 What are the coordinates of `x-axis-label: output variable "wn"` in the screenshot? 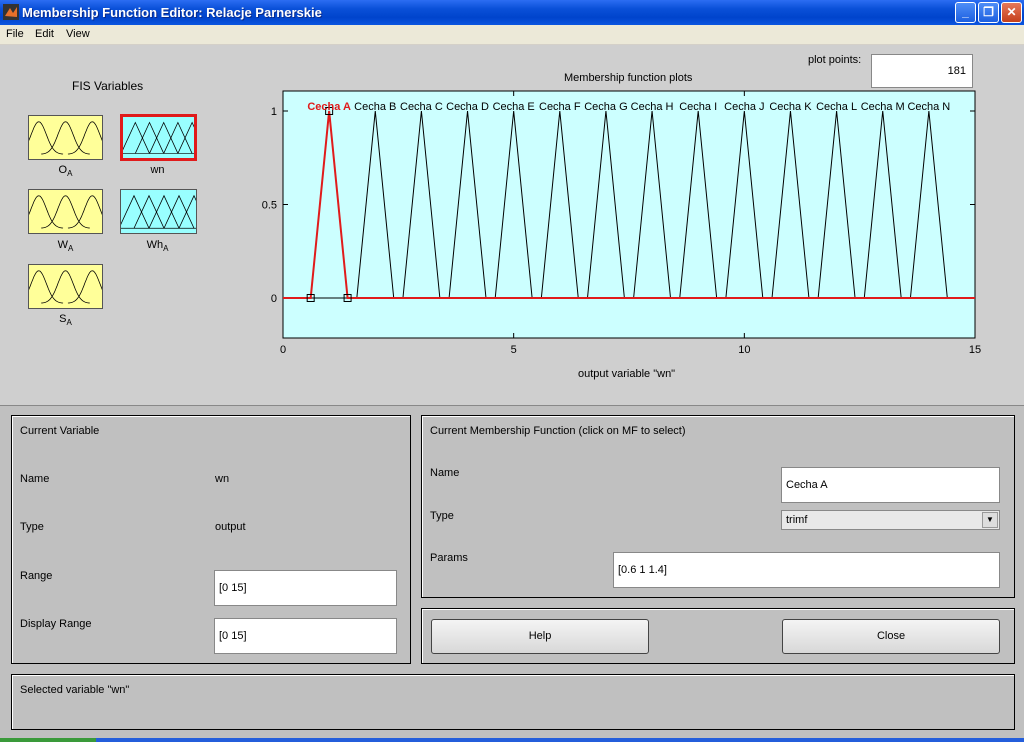 It's located at (627, 374).